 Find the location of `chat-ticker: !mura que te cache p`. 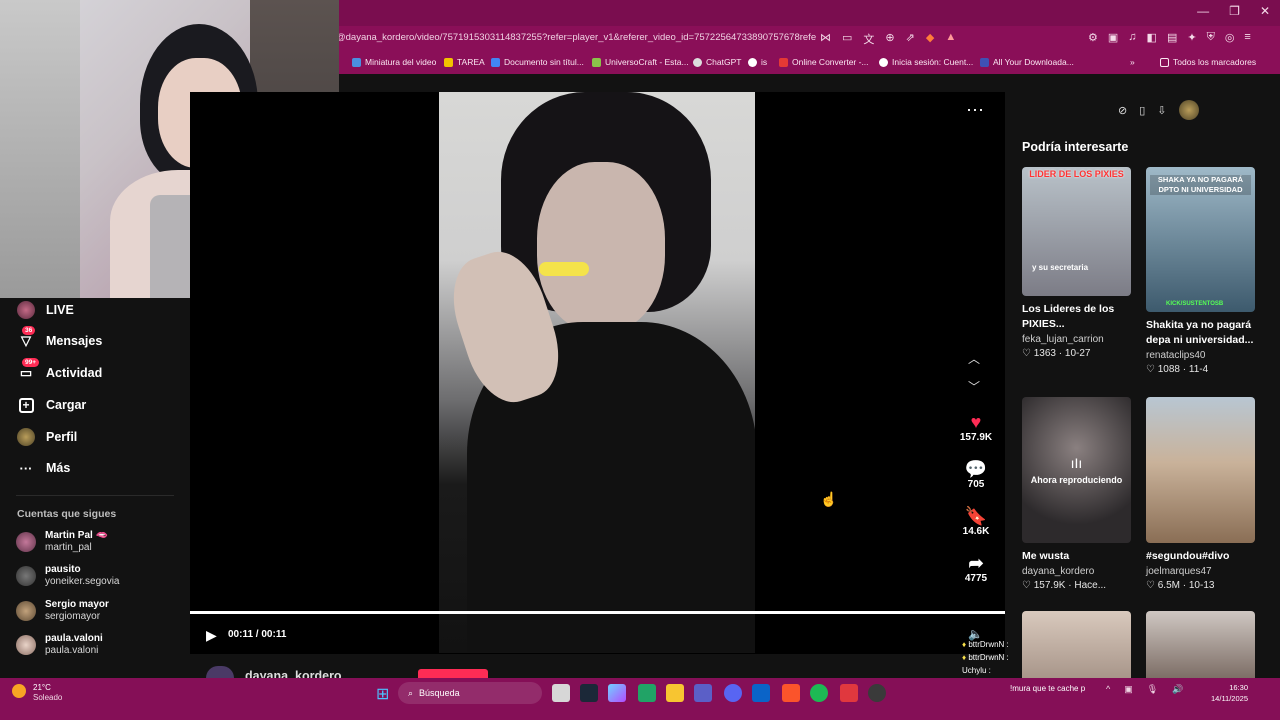

chat-ticker: !mura que te cache p is located at coordinates (1048, 688).